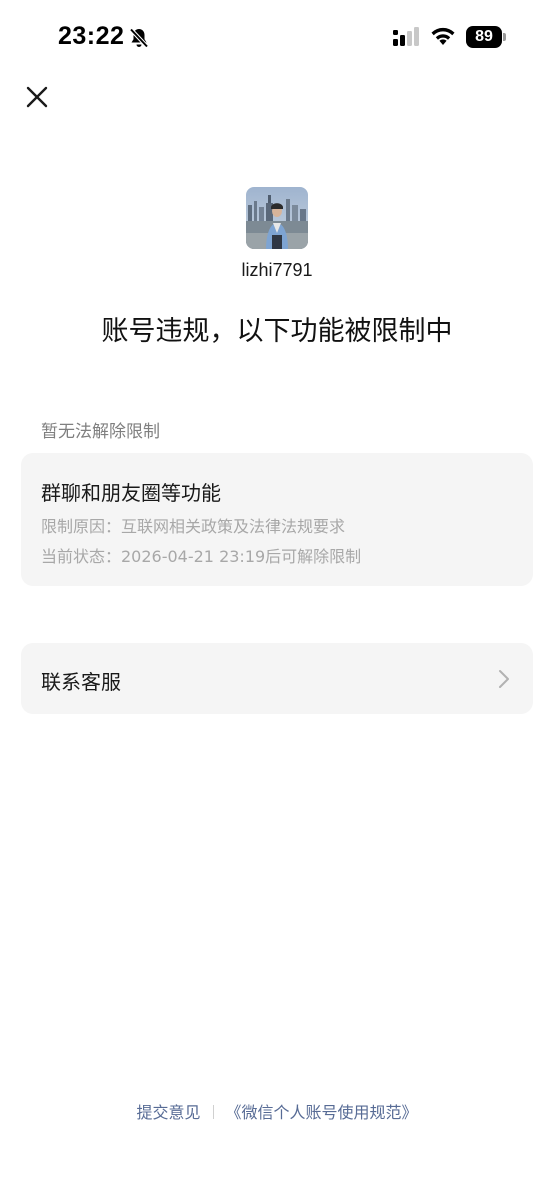 This screenshot has height=1200, width=554. I want to click on username: lizhi7791, so click(277, 270).